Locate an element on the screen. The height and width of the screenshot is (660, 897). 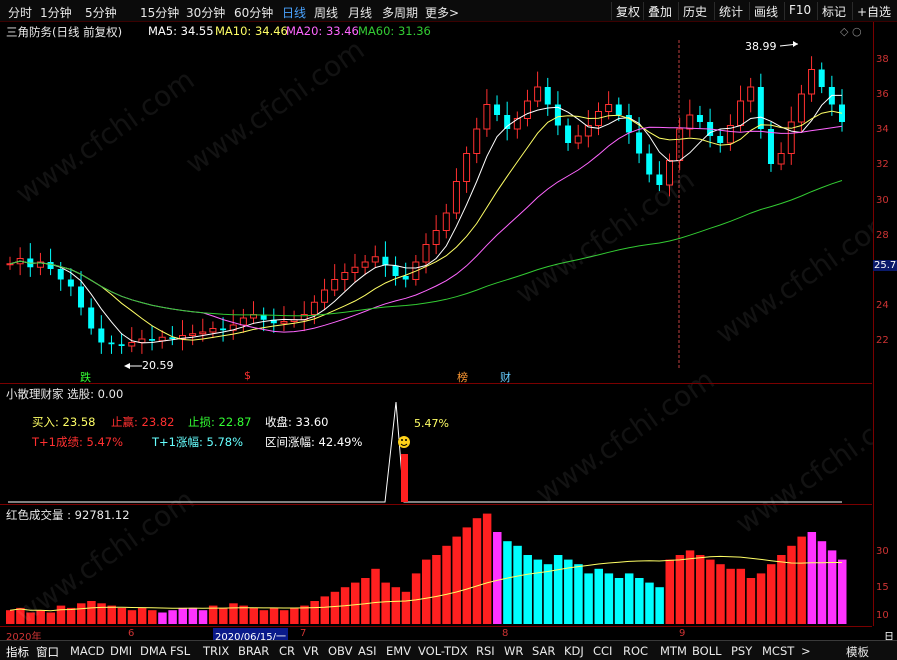
range-gain-label: 区间涨幅: 42.49% is located at coordinates (314, 442).